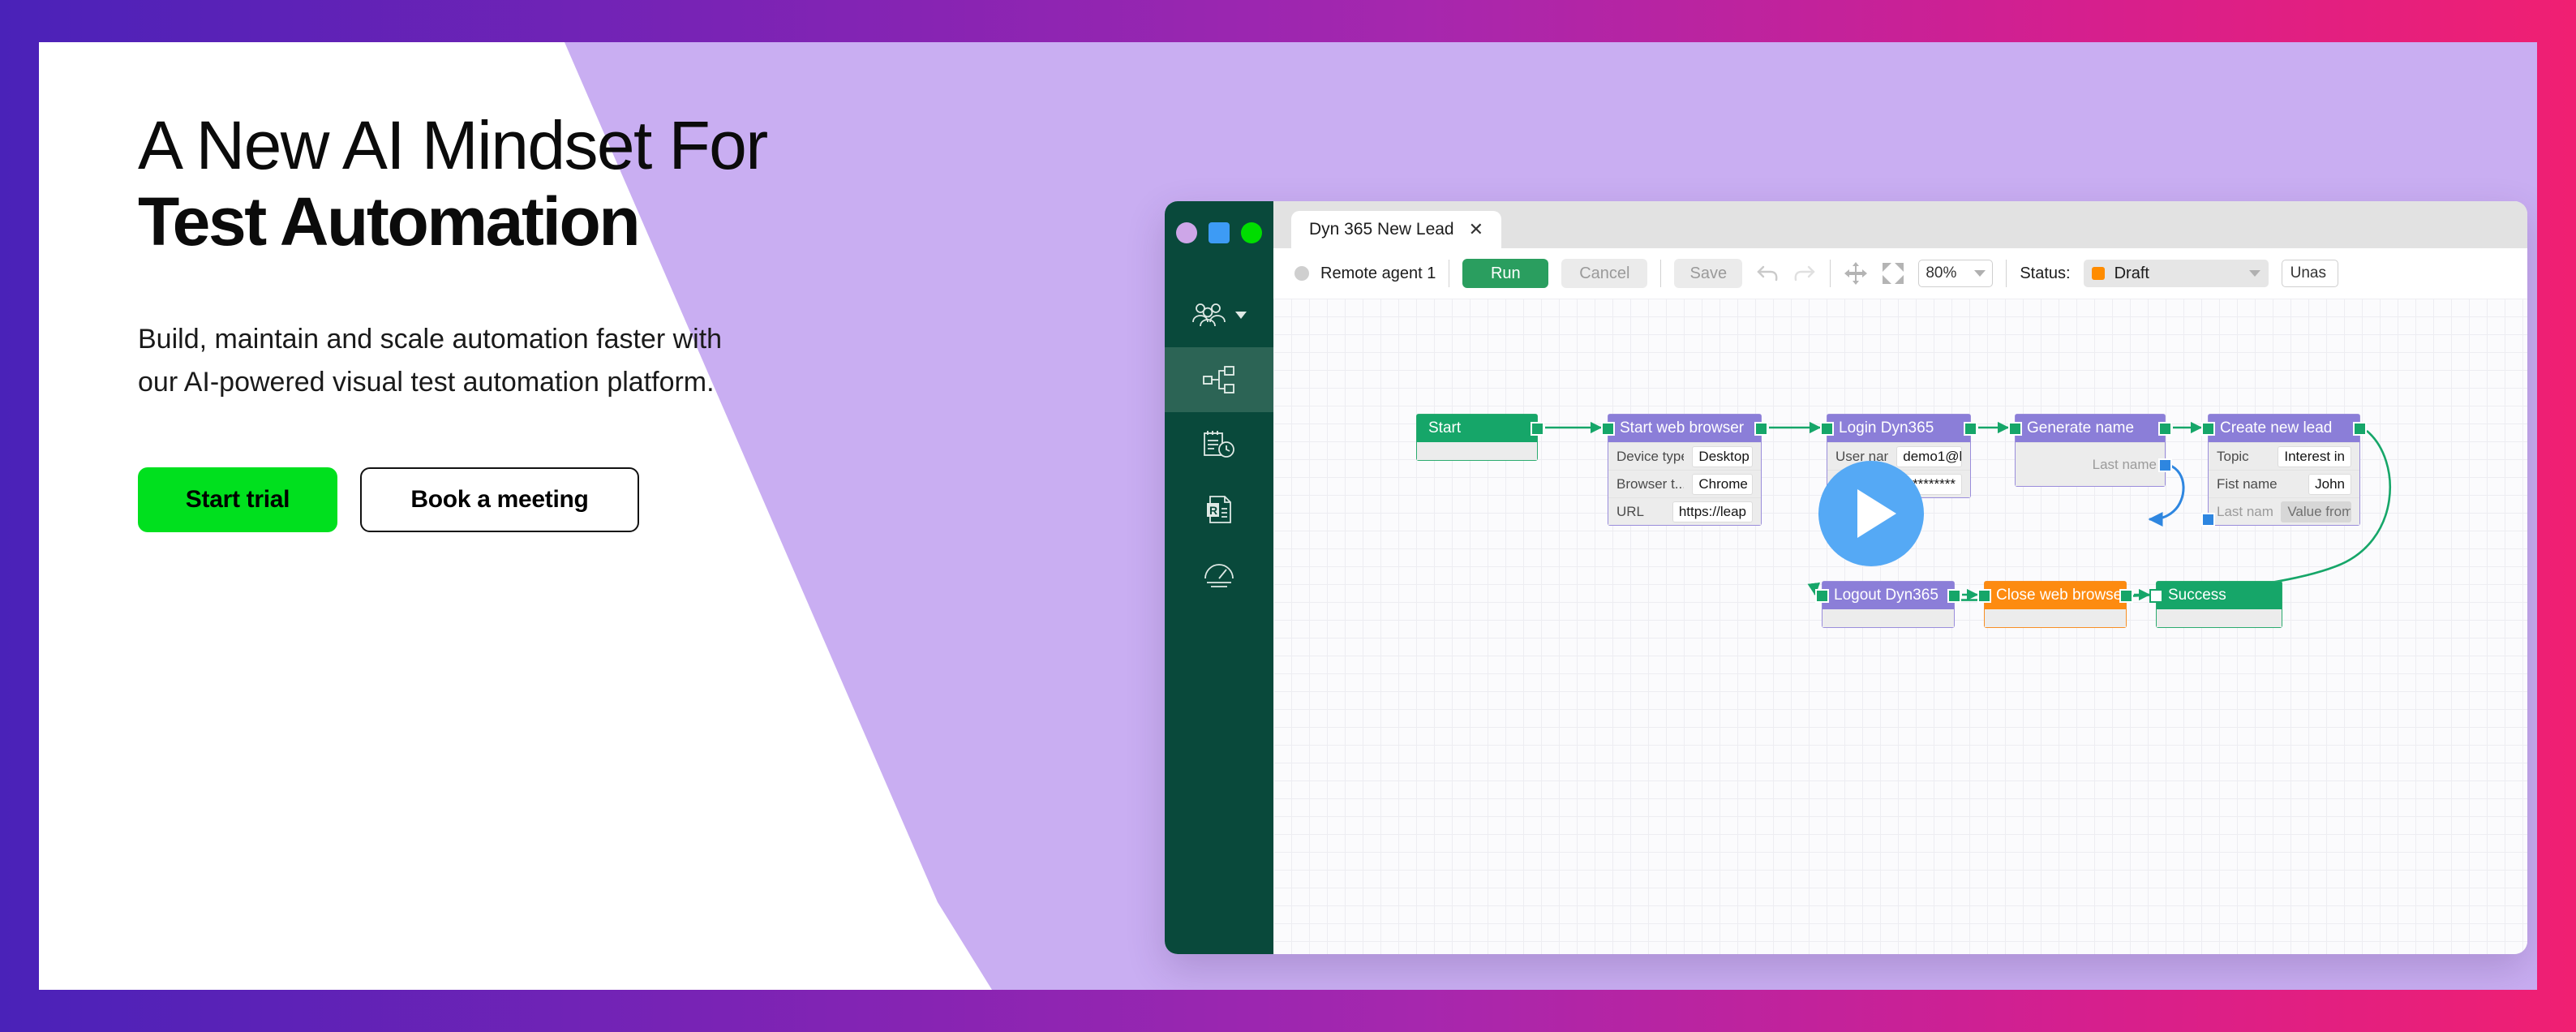  What do you see at coordinates (2247, 484) in the screenshot?
I see `property-label: Fist name` at bounding box center [2247, 484].